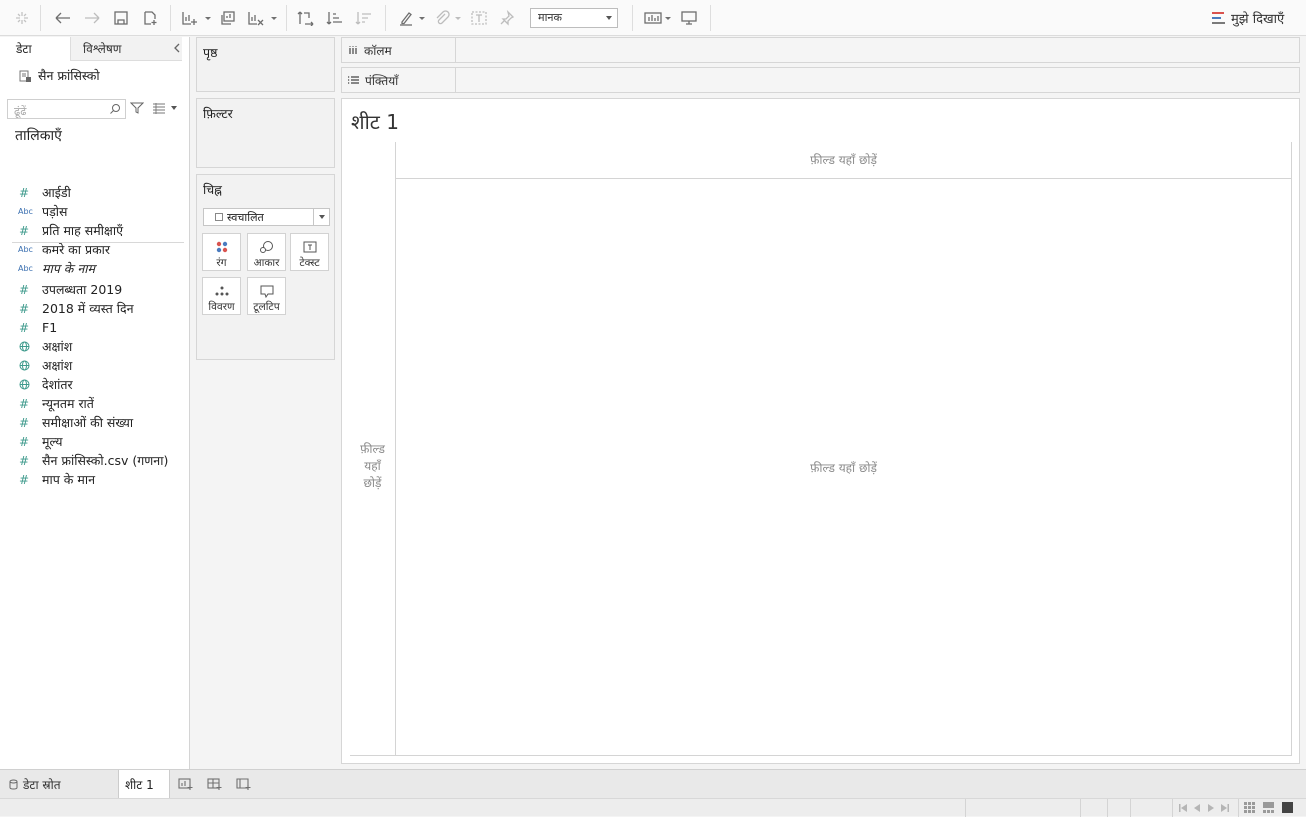  Describe the element at coordinates (95, 289) in the screenshot. I see `field-item: # उपलब्धता 2019` at that location.